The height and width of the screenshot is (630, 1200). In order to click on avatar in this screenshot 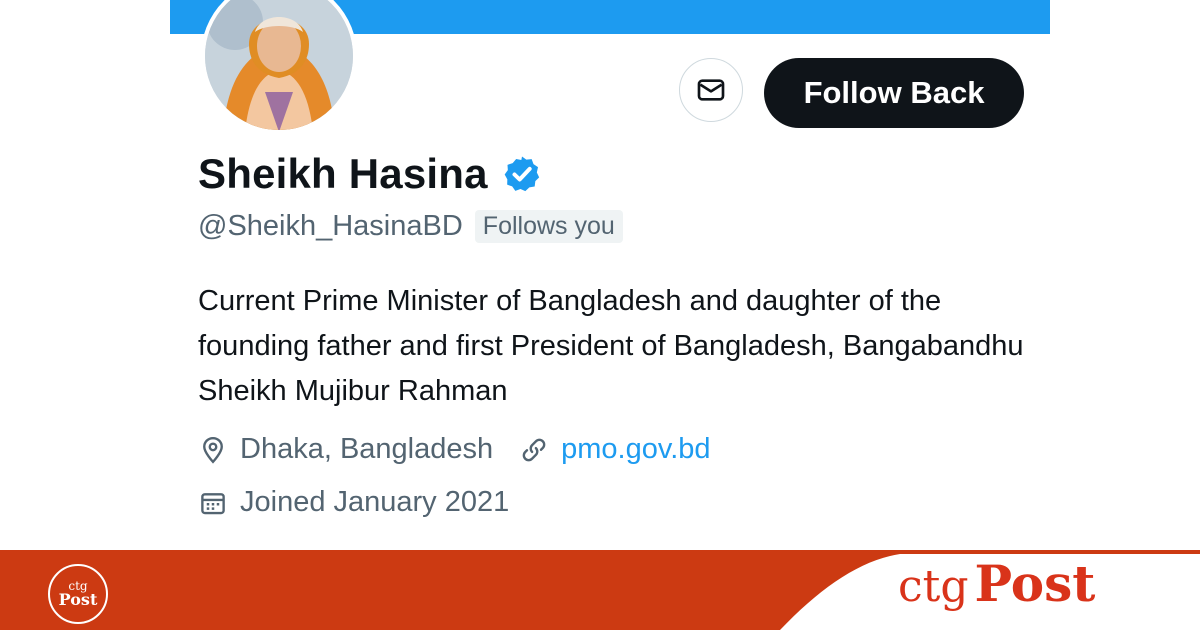, I will do `click(279, 67)`.